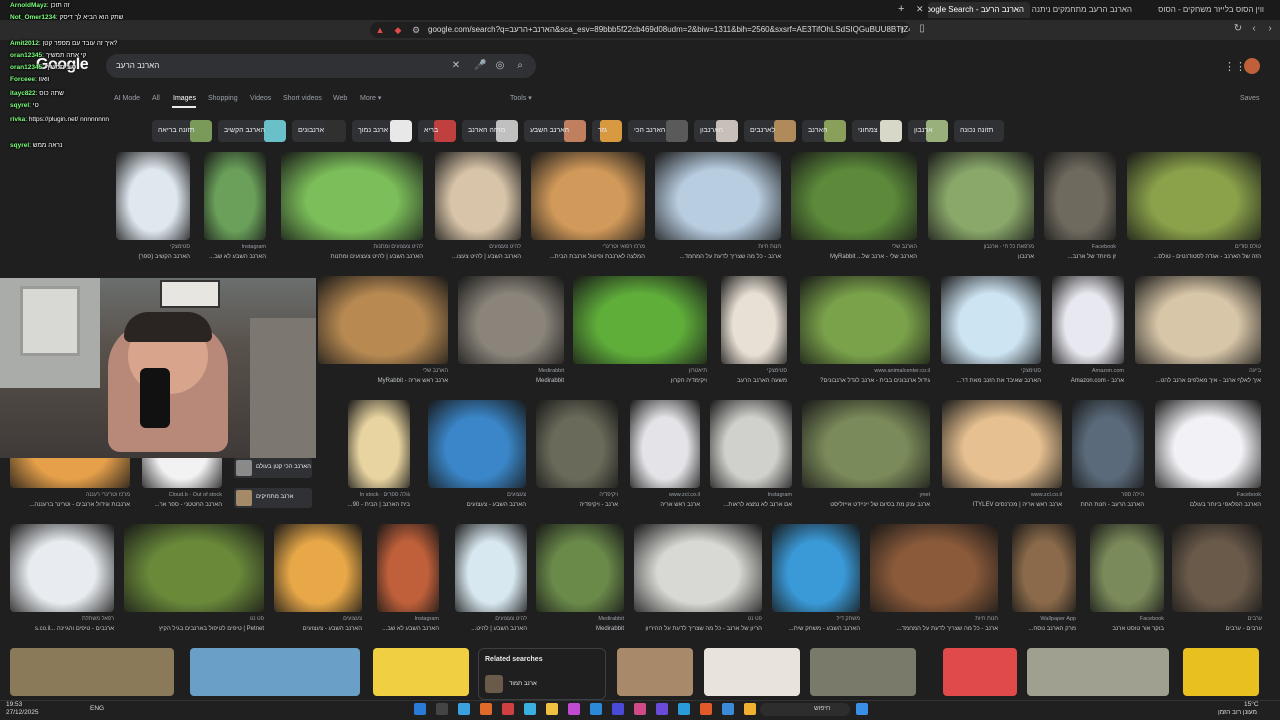 The width and height of the screenshot is (1280, 720). What do you see at coordinates (865, 371) in the screenshot?
I see `image-source: www.animalcenter.co.il` at bounding box center [865, 371].